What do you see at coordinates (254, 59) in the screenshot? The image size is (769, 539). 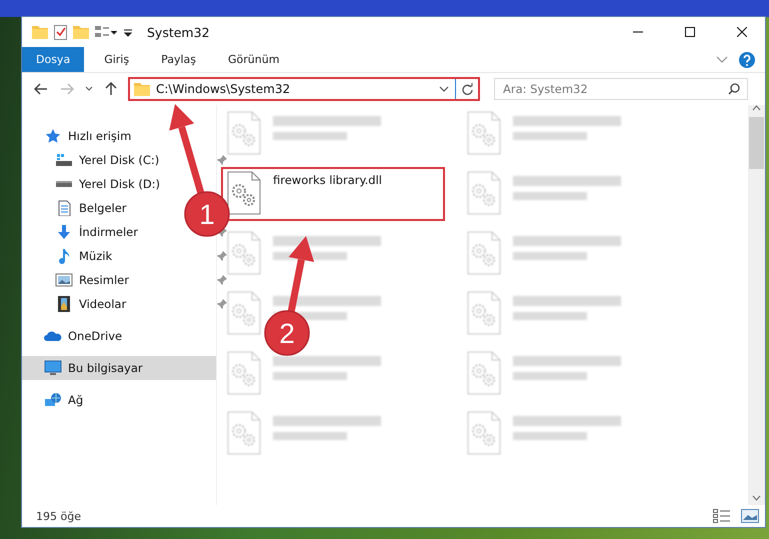 I see `ribbon-tab: Görünüm` at bounding box center [254, 59].